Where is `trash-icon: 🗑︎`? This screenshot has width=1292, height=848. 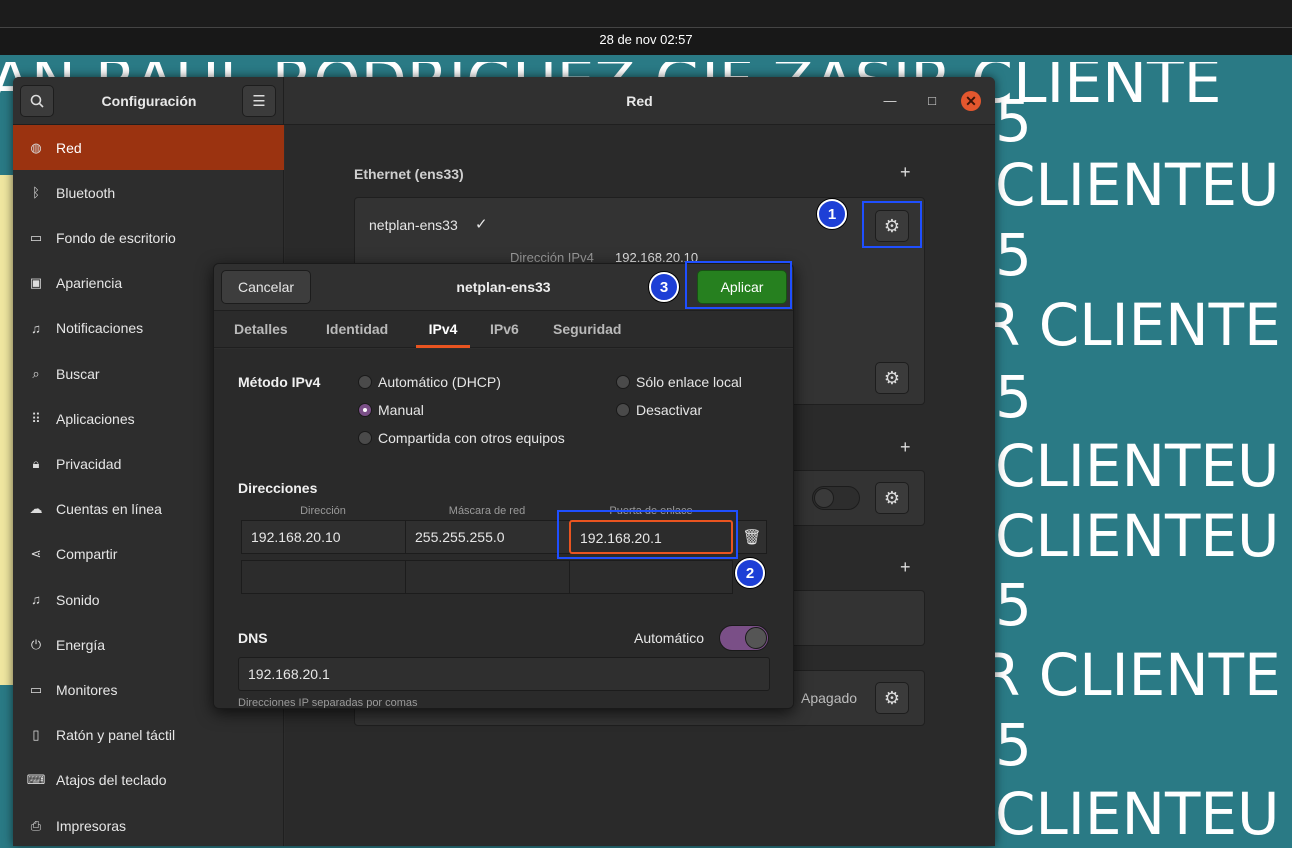
trash-icon: 🗑︎ is located at coordinates (752, 537).